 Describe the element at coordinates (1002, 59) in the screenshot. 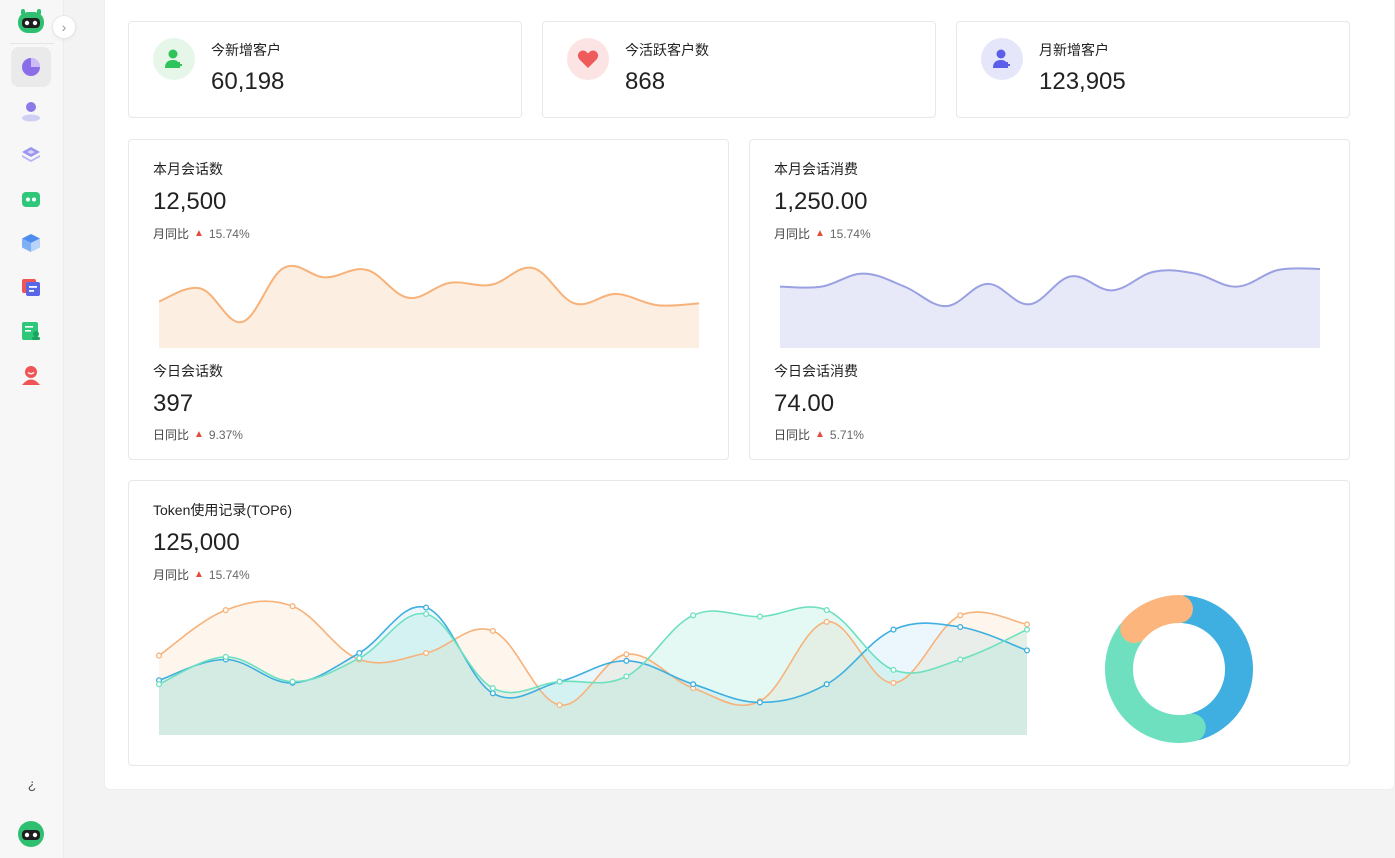

I see `add-user-icon` at that location.